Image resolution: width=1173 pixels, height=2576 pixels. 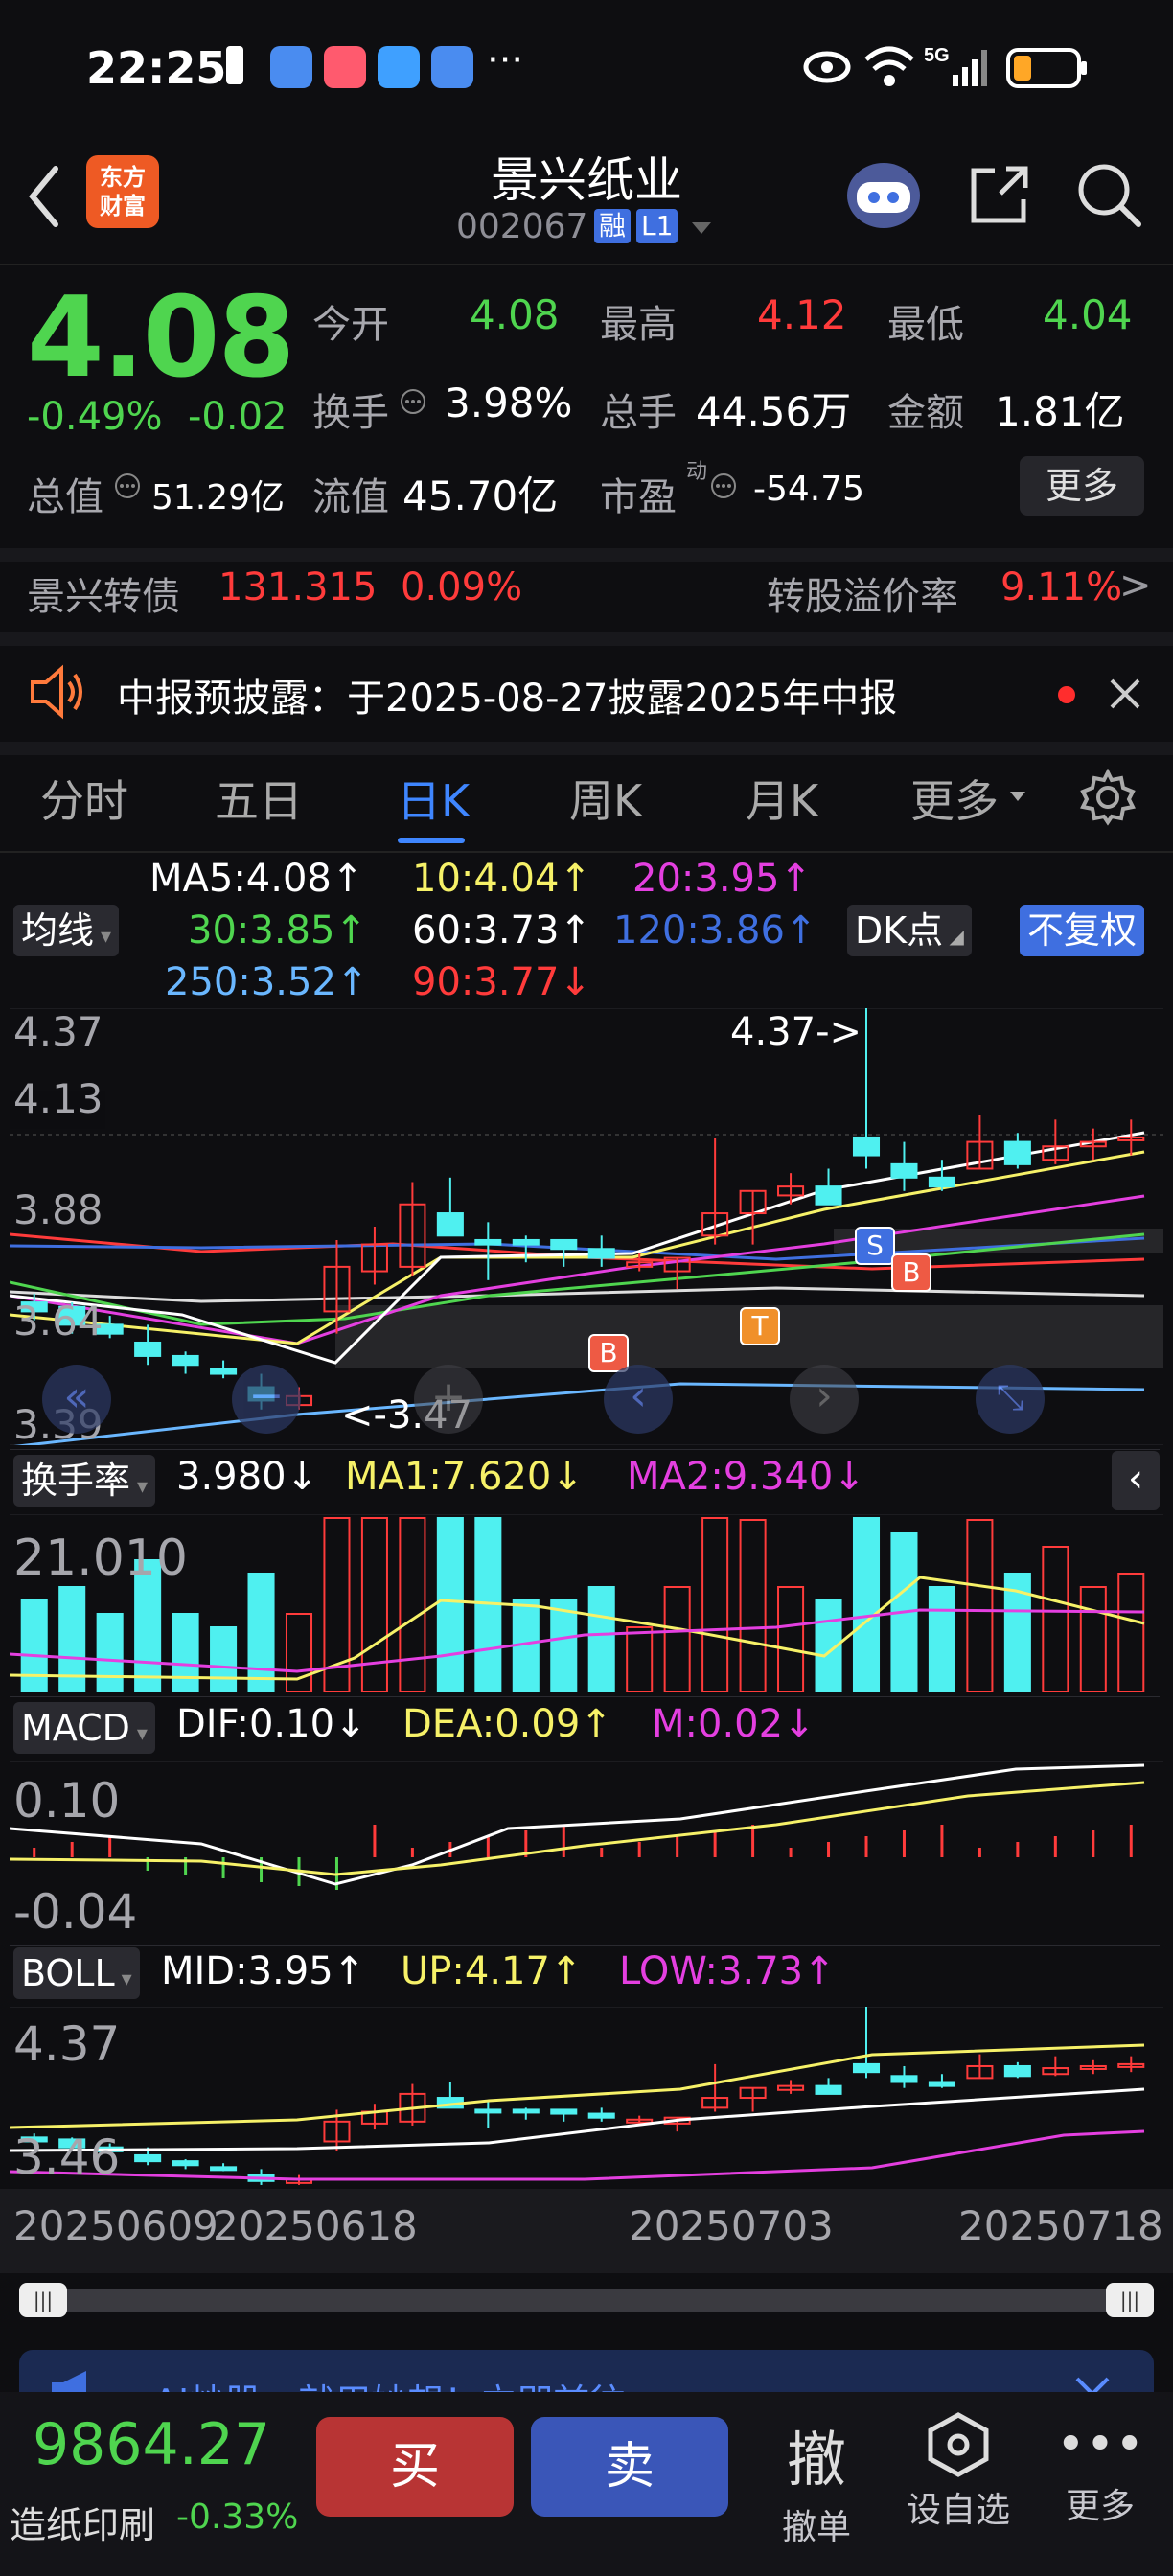 What do you see at coordinates (816, 2480) in the screenshot?
I see `cancel-order-button: 撤 撤单` at bounding box center [816, 2480].